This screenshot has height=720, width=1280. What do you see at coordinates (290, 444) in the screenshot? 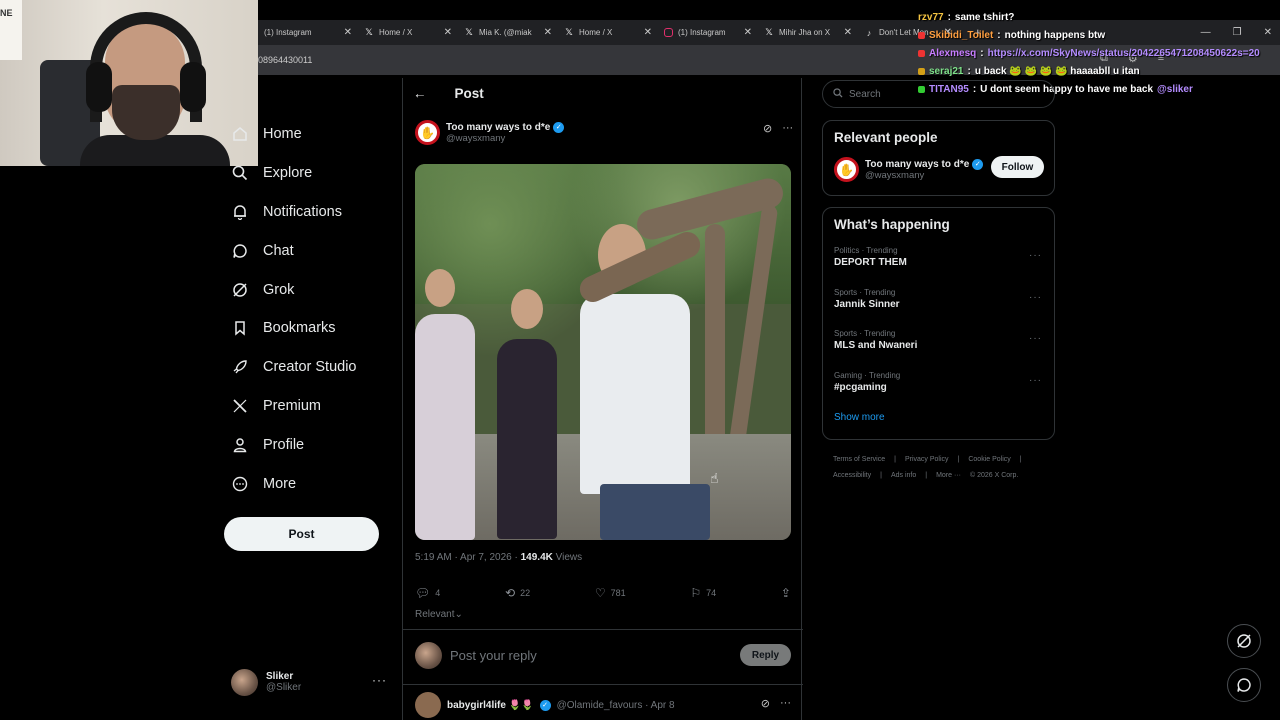
I see `nav-item-profile: Profile` at bounding box center [290, 444].